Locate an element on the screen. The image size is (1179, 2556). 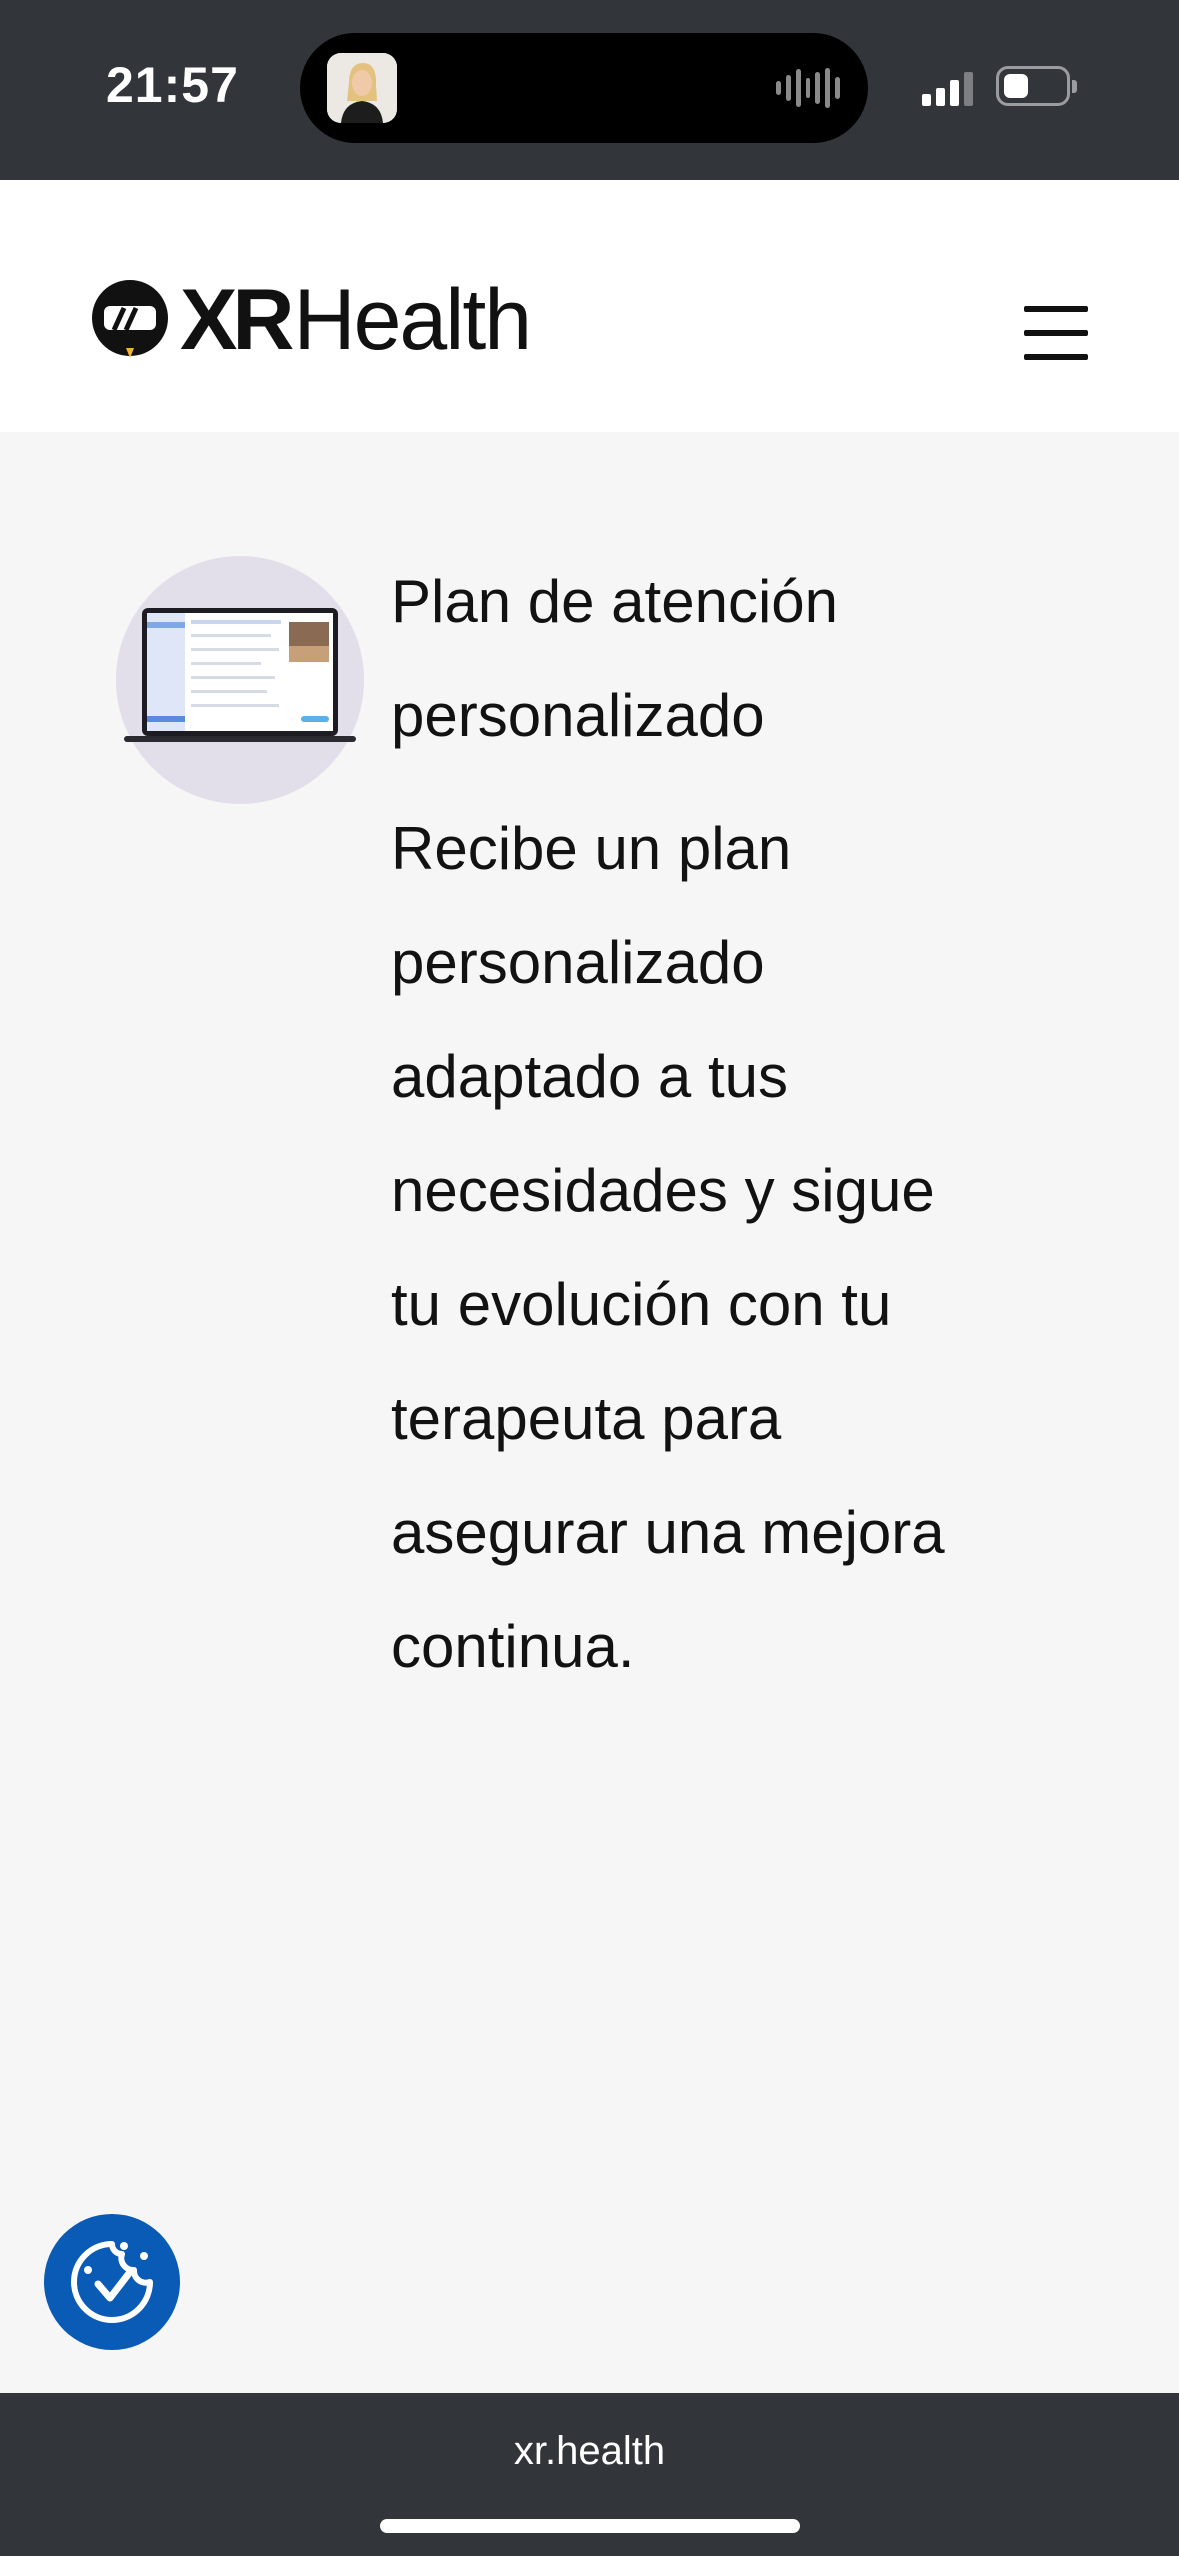
dynamic-island is located at coordinates (584, 88).